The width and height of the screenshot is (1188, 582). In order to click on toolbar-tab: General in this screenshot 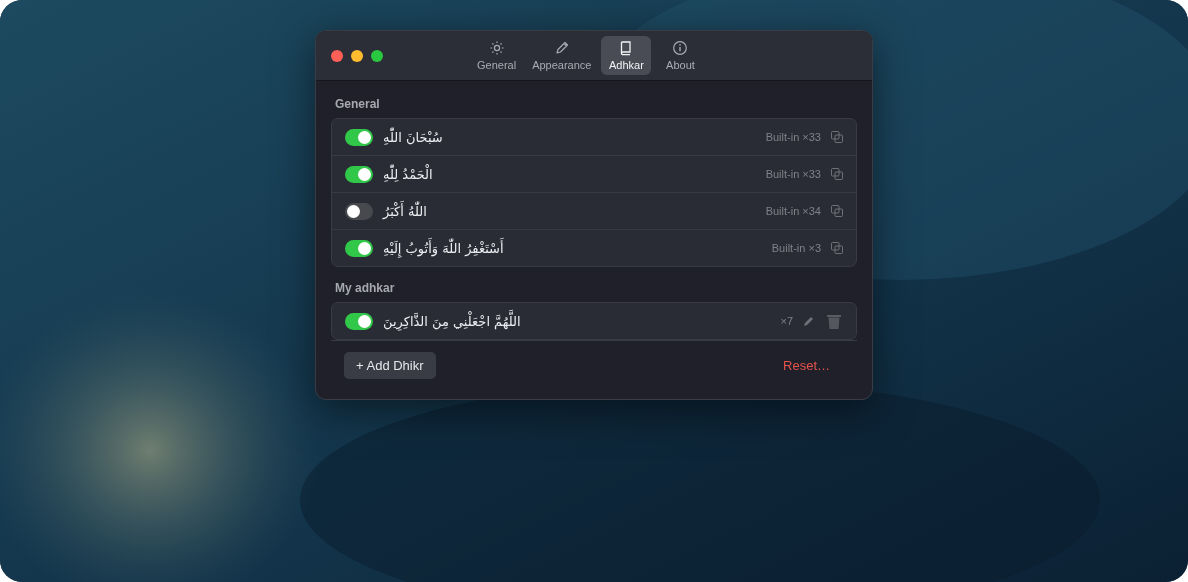, I will do `click(497, 55)`.